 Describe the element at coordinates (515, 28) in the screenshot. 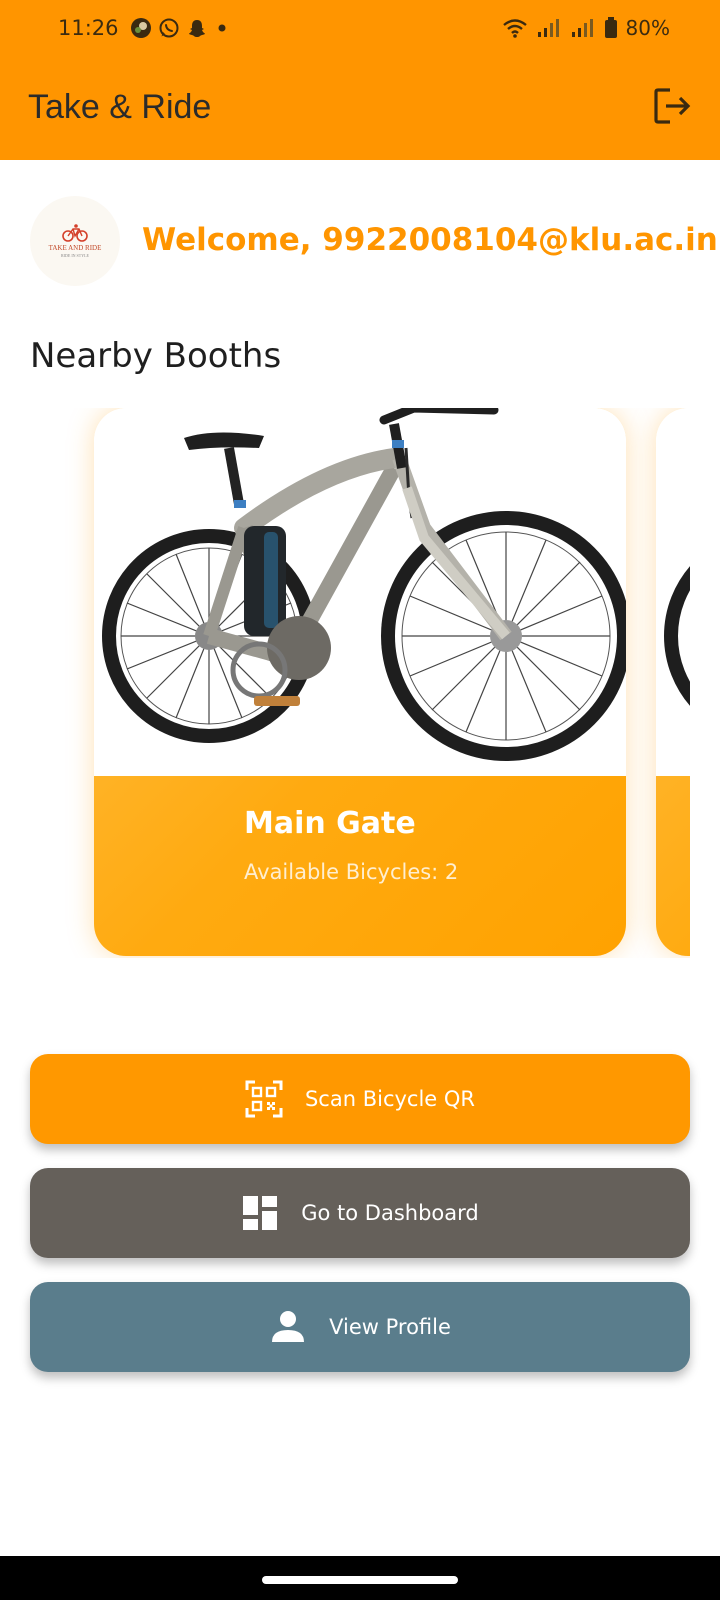

I see `wifi-icon` at that location.